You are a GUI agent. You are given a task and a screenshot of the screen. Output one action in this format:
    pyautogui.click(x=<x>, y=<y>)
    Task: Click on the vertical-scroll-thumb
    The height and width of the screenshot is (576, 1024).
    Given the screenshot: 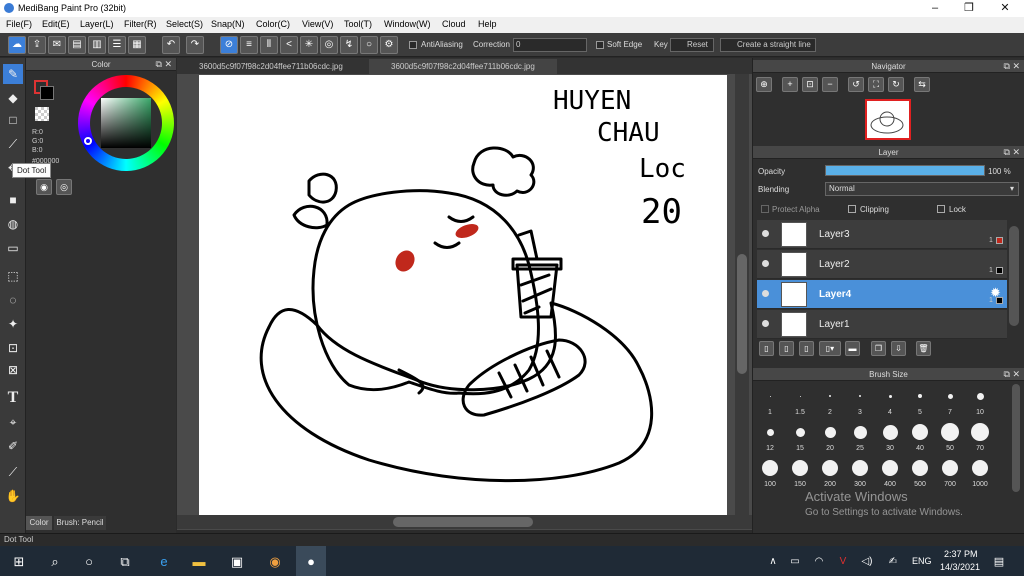 What is the action you would take?
    pyautogui.click(x=742, y=314)
    